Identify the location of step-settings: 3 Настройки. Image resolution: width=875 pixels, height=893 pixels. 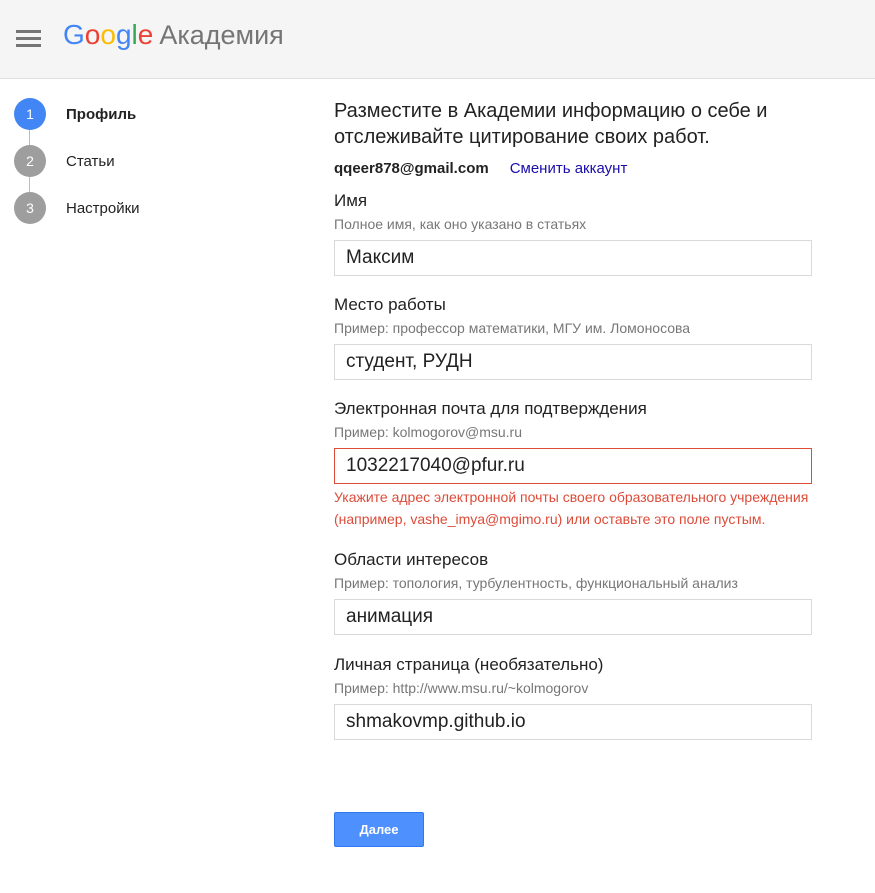
(77, 208).